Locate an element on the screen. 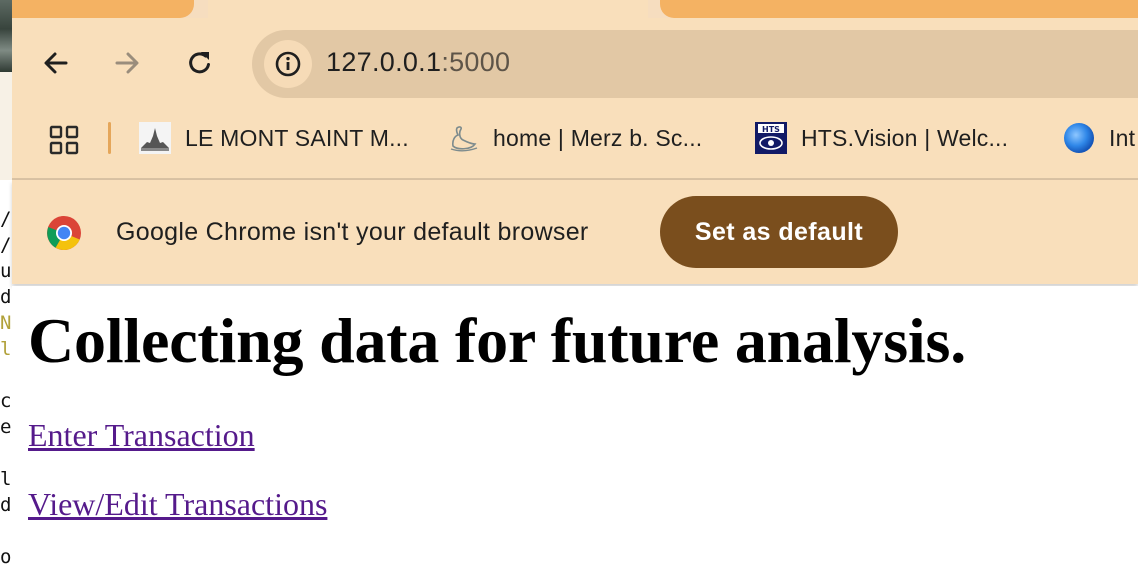 The image size is (1138, 588). bookmarks-divider is located at coordinates (109, 138).